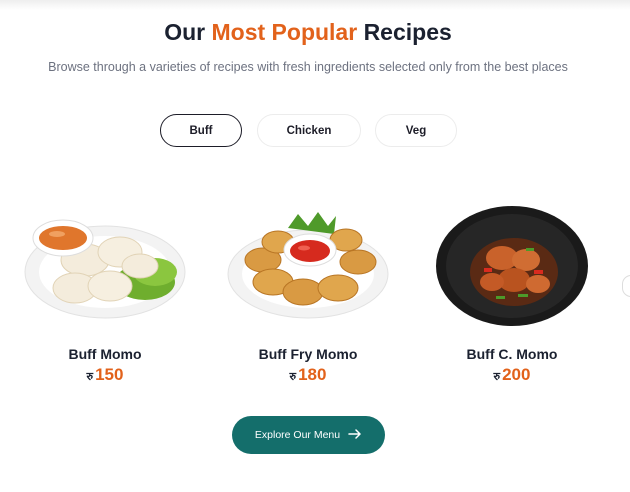 This screenshot has height=492, width=630. Describe the element at coordinates (516, 374) in the screenshot. I see `price-value: 200` at that location.